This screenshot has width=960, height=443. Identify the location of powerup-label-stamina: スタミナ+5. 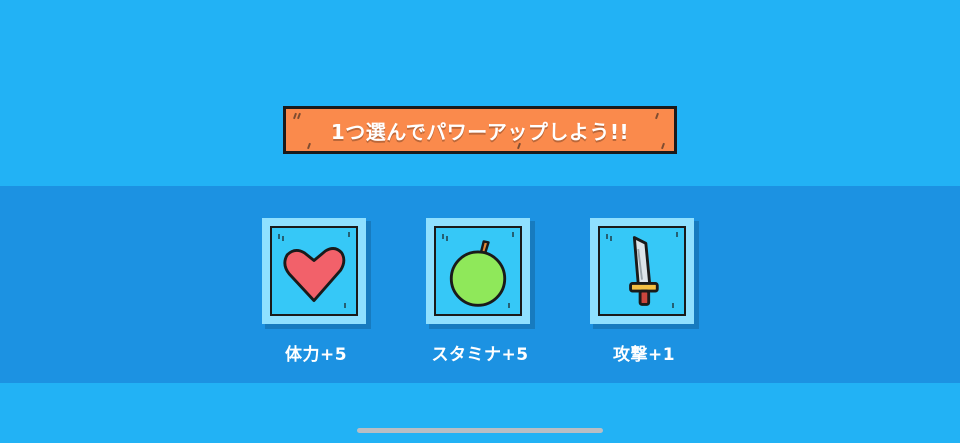
(480, 355).